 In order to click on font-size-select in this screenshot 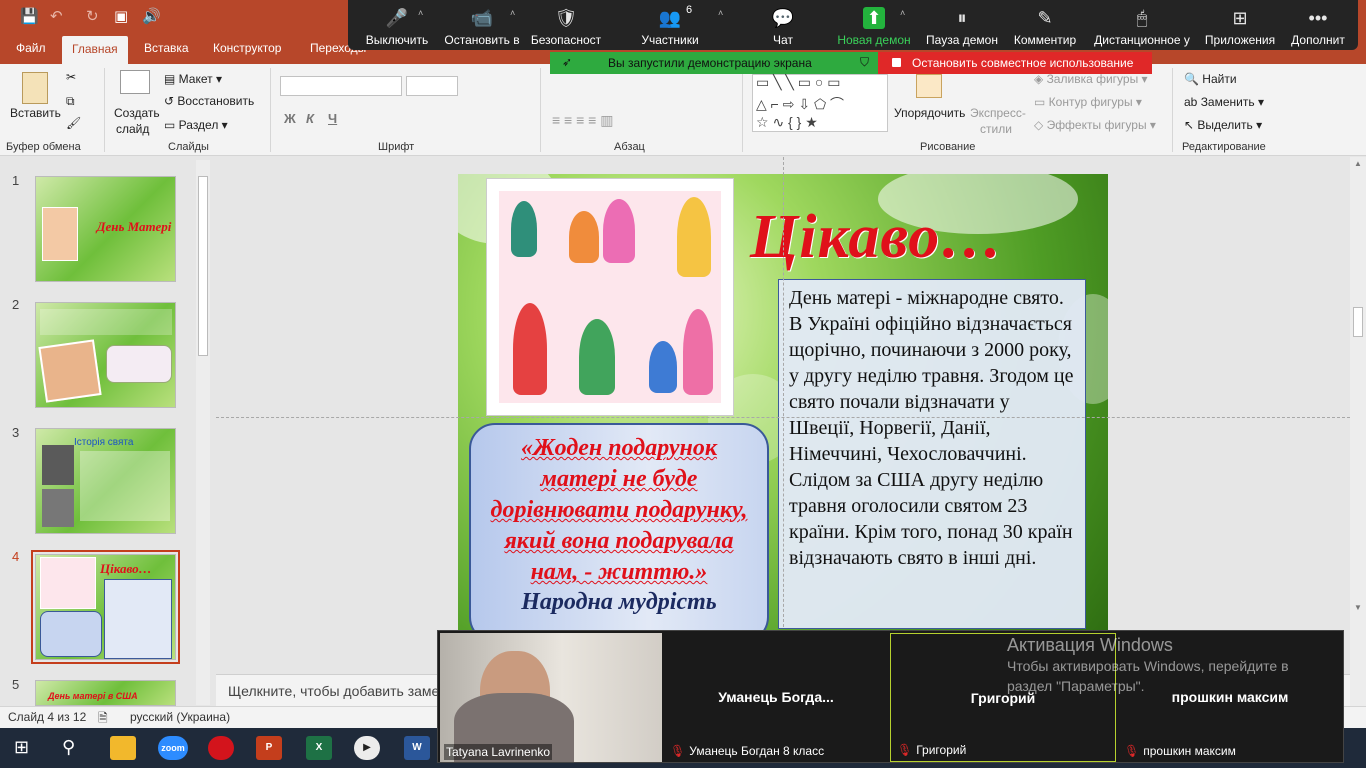, I will do `click(432, 86)`.